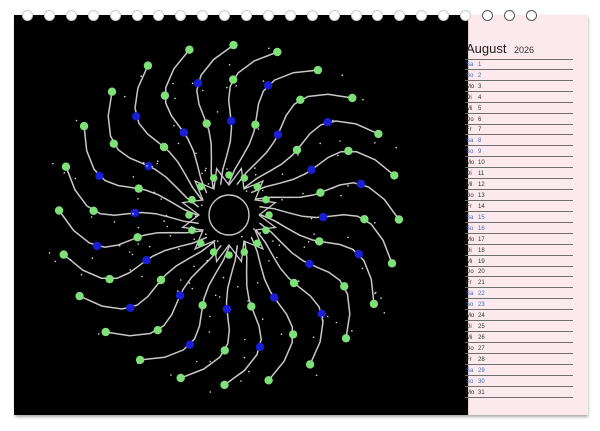  What do you see at coordinates (481, 348) in the screenshot?
I see `day-number: 27` at bounding box center [481, 348].